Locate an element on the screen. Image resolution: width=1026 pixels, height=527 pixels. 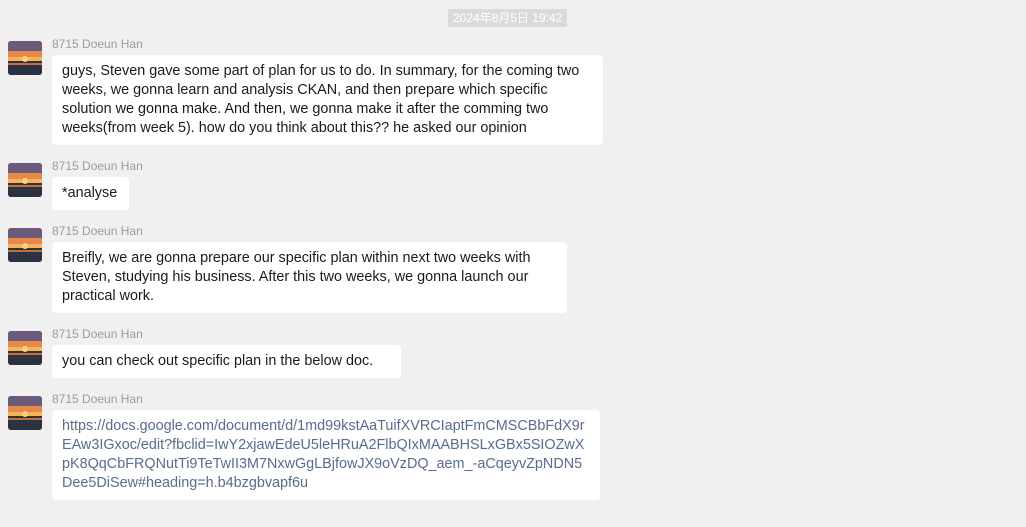
message-bubble: *analyse is located at coordinates (90, 193).